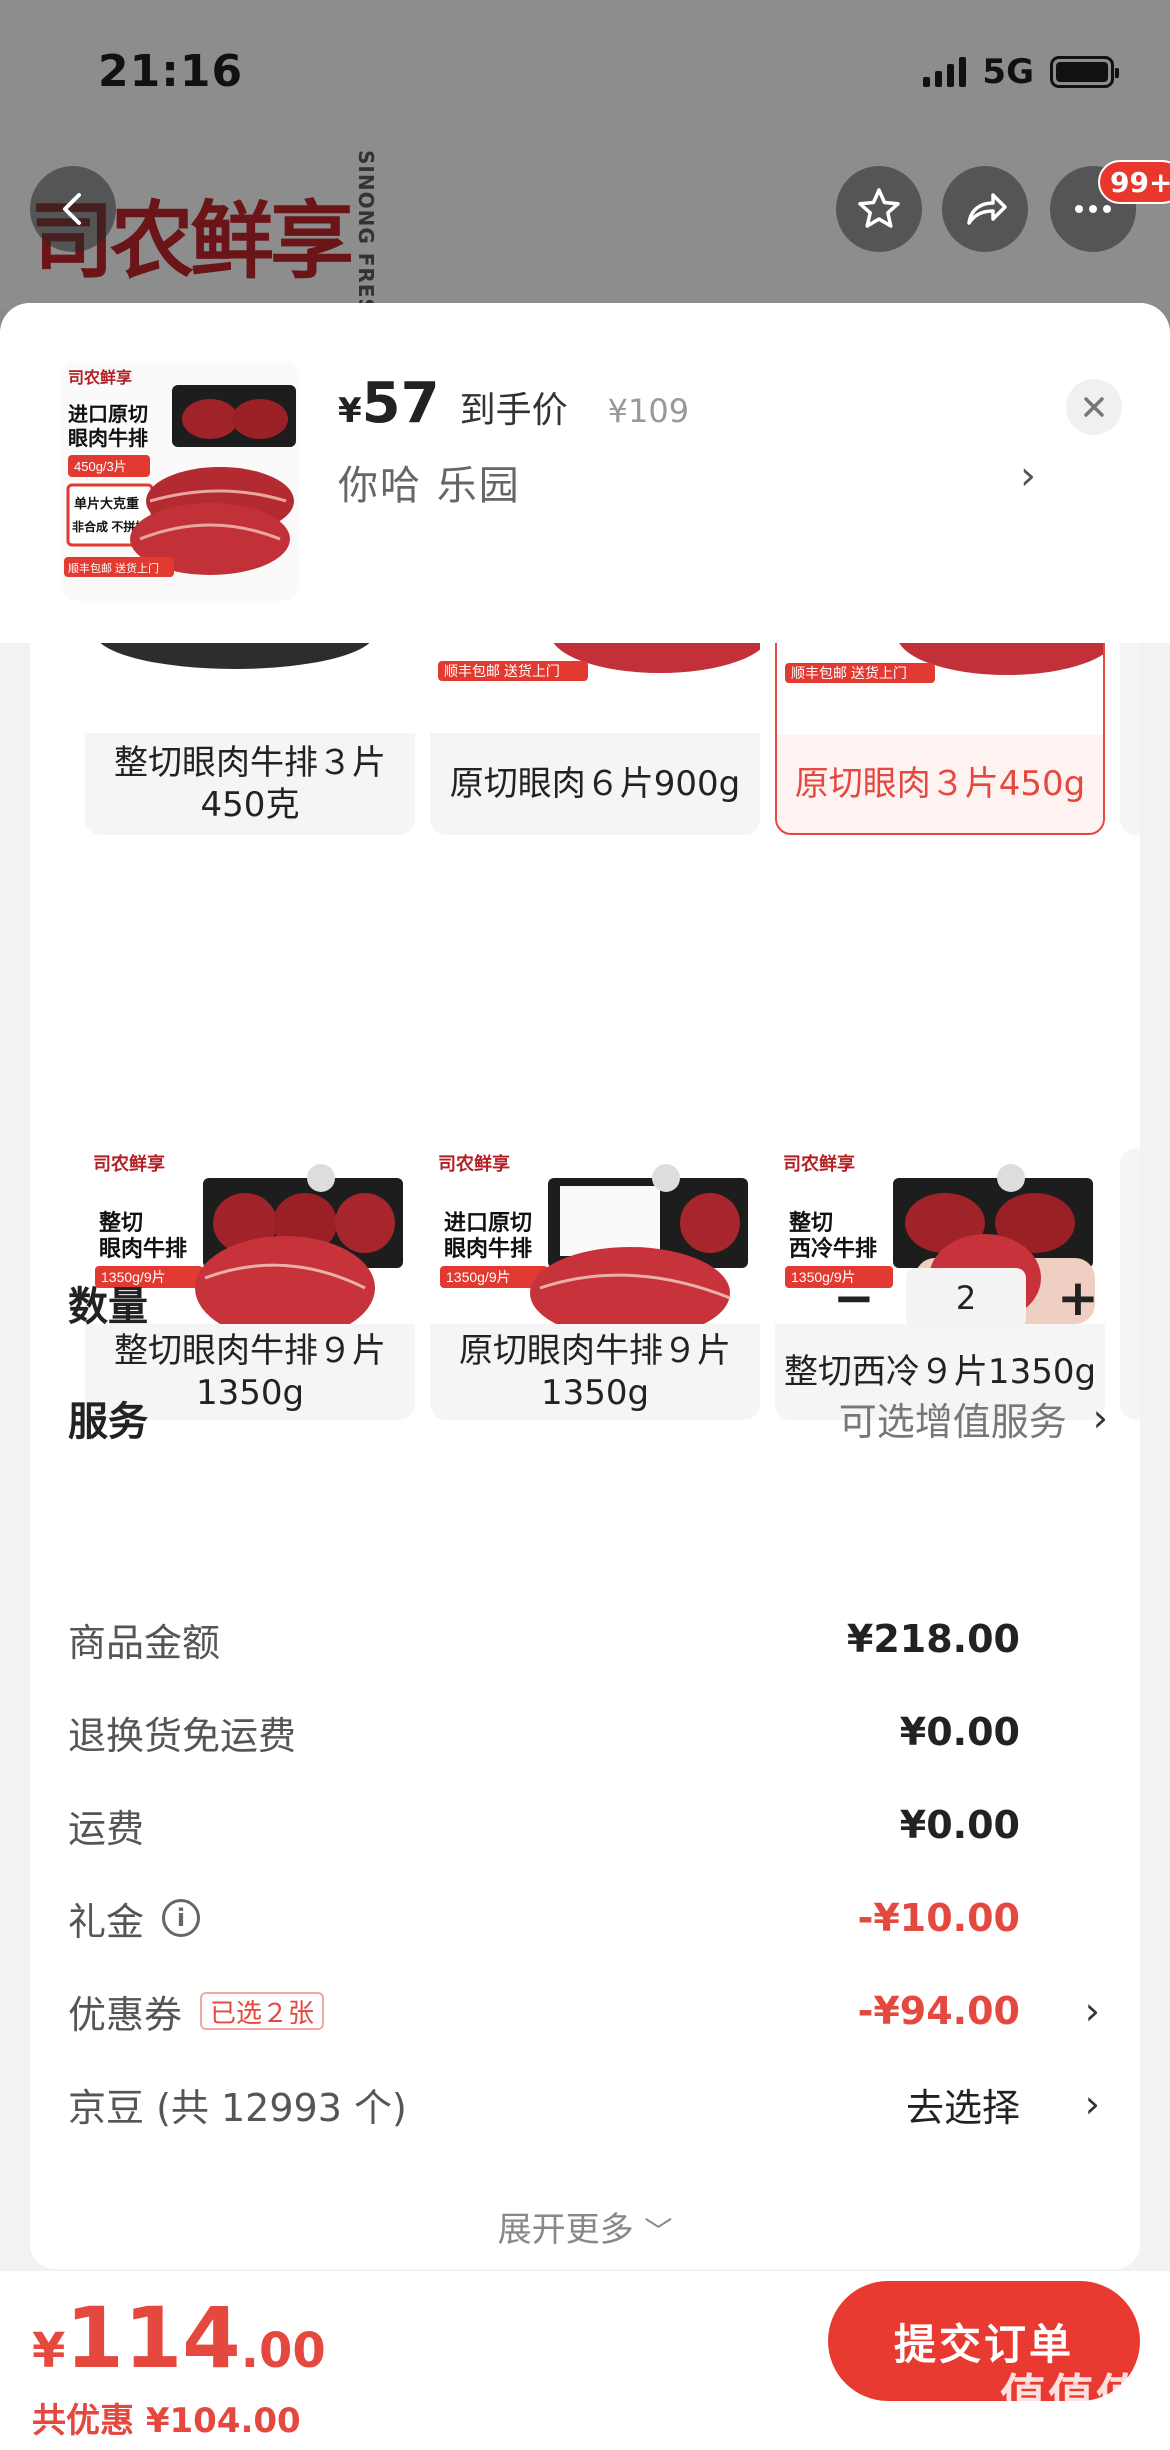 The height and width of the screenshot is (2450, 1170). What do you see at coordinates (585, 2360) in the screenshot?
I see `checkout-bar: ¥ 114 .00 共优惠 ¥104.00 提交订单` at bounding box center [585, 2360].